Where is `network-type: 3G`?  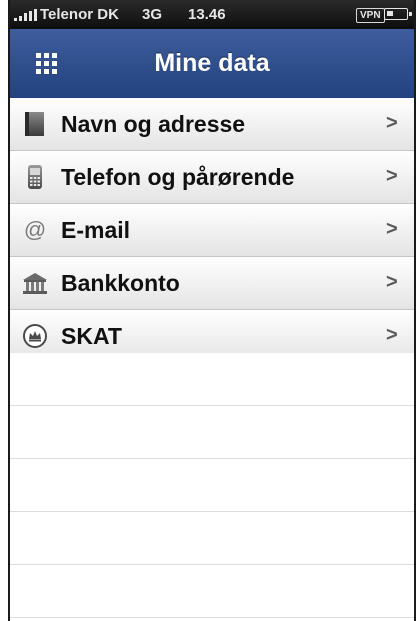
network-type: 3G is located at coordinates (152, 14).